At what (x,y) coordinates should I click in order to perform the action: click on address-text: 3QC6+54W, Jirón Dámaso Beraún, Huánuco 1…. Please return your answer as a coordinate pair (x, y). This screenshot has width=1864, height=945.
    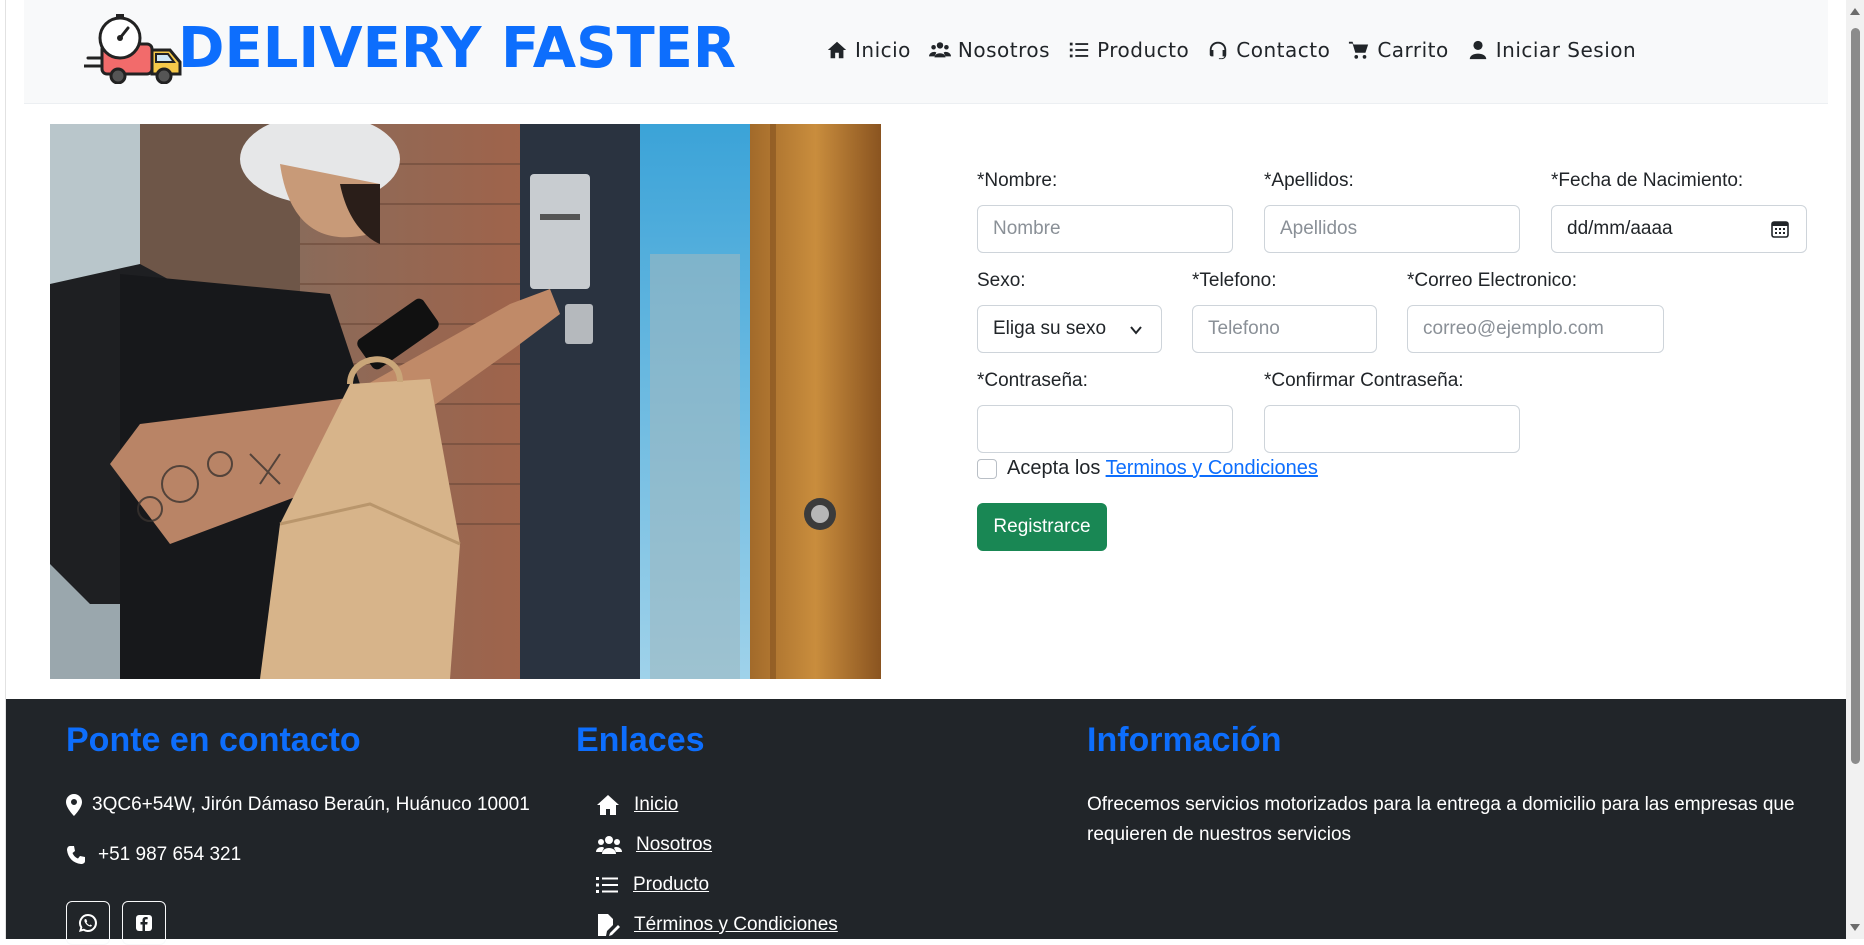
    Looking at the image, I should click on (311, 804).